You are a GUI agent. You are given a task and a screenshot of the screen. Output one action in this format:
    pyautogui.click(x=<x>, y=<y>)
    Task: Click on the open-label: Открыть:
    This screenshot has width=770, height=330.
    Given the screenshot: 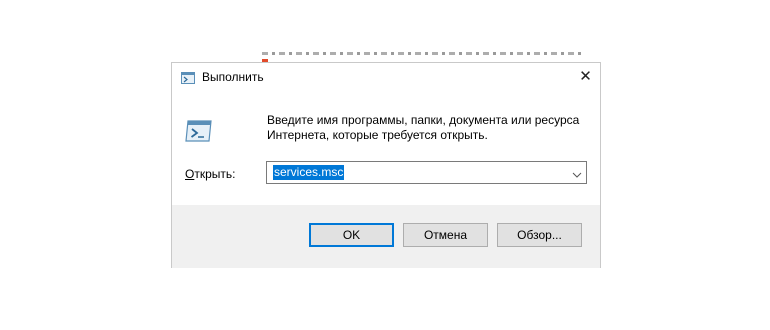 What is the action you would take?
    pyautogui.click(x=210, y=174)
    